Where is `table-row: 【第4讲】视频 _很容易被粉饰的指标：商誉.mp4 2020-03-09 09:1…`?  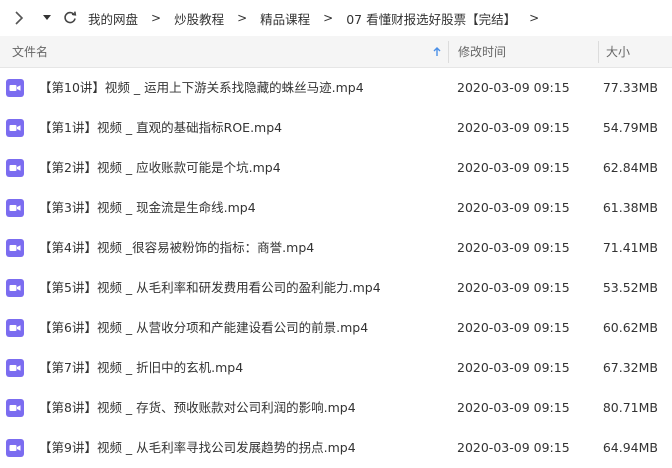
table-row: 【第4讲】视频 _很容易被粉饰的指标：商誉.mp4 2020-03-09 09:1… is located at coordinates (336, 248).